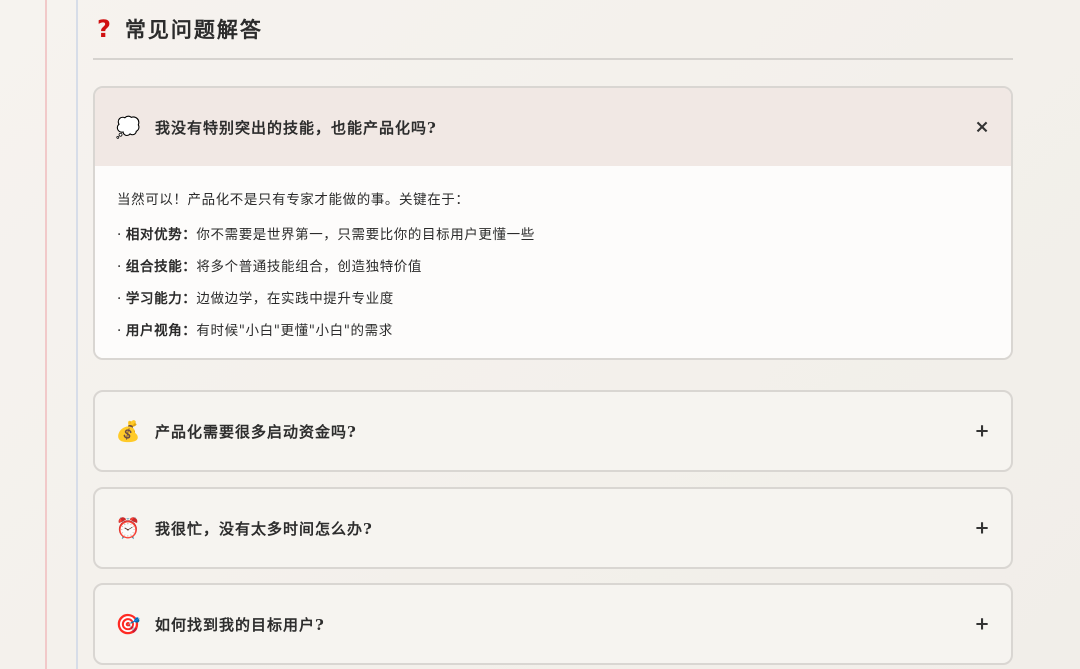  I want to click on list-item: · 用户视角：有时候"小白"更懂"小白"的需求, so click(255, 331).